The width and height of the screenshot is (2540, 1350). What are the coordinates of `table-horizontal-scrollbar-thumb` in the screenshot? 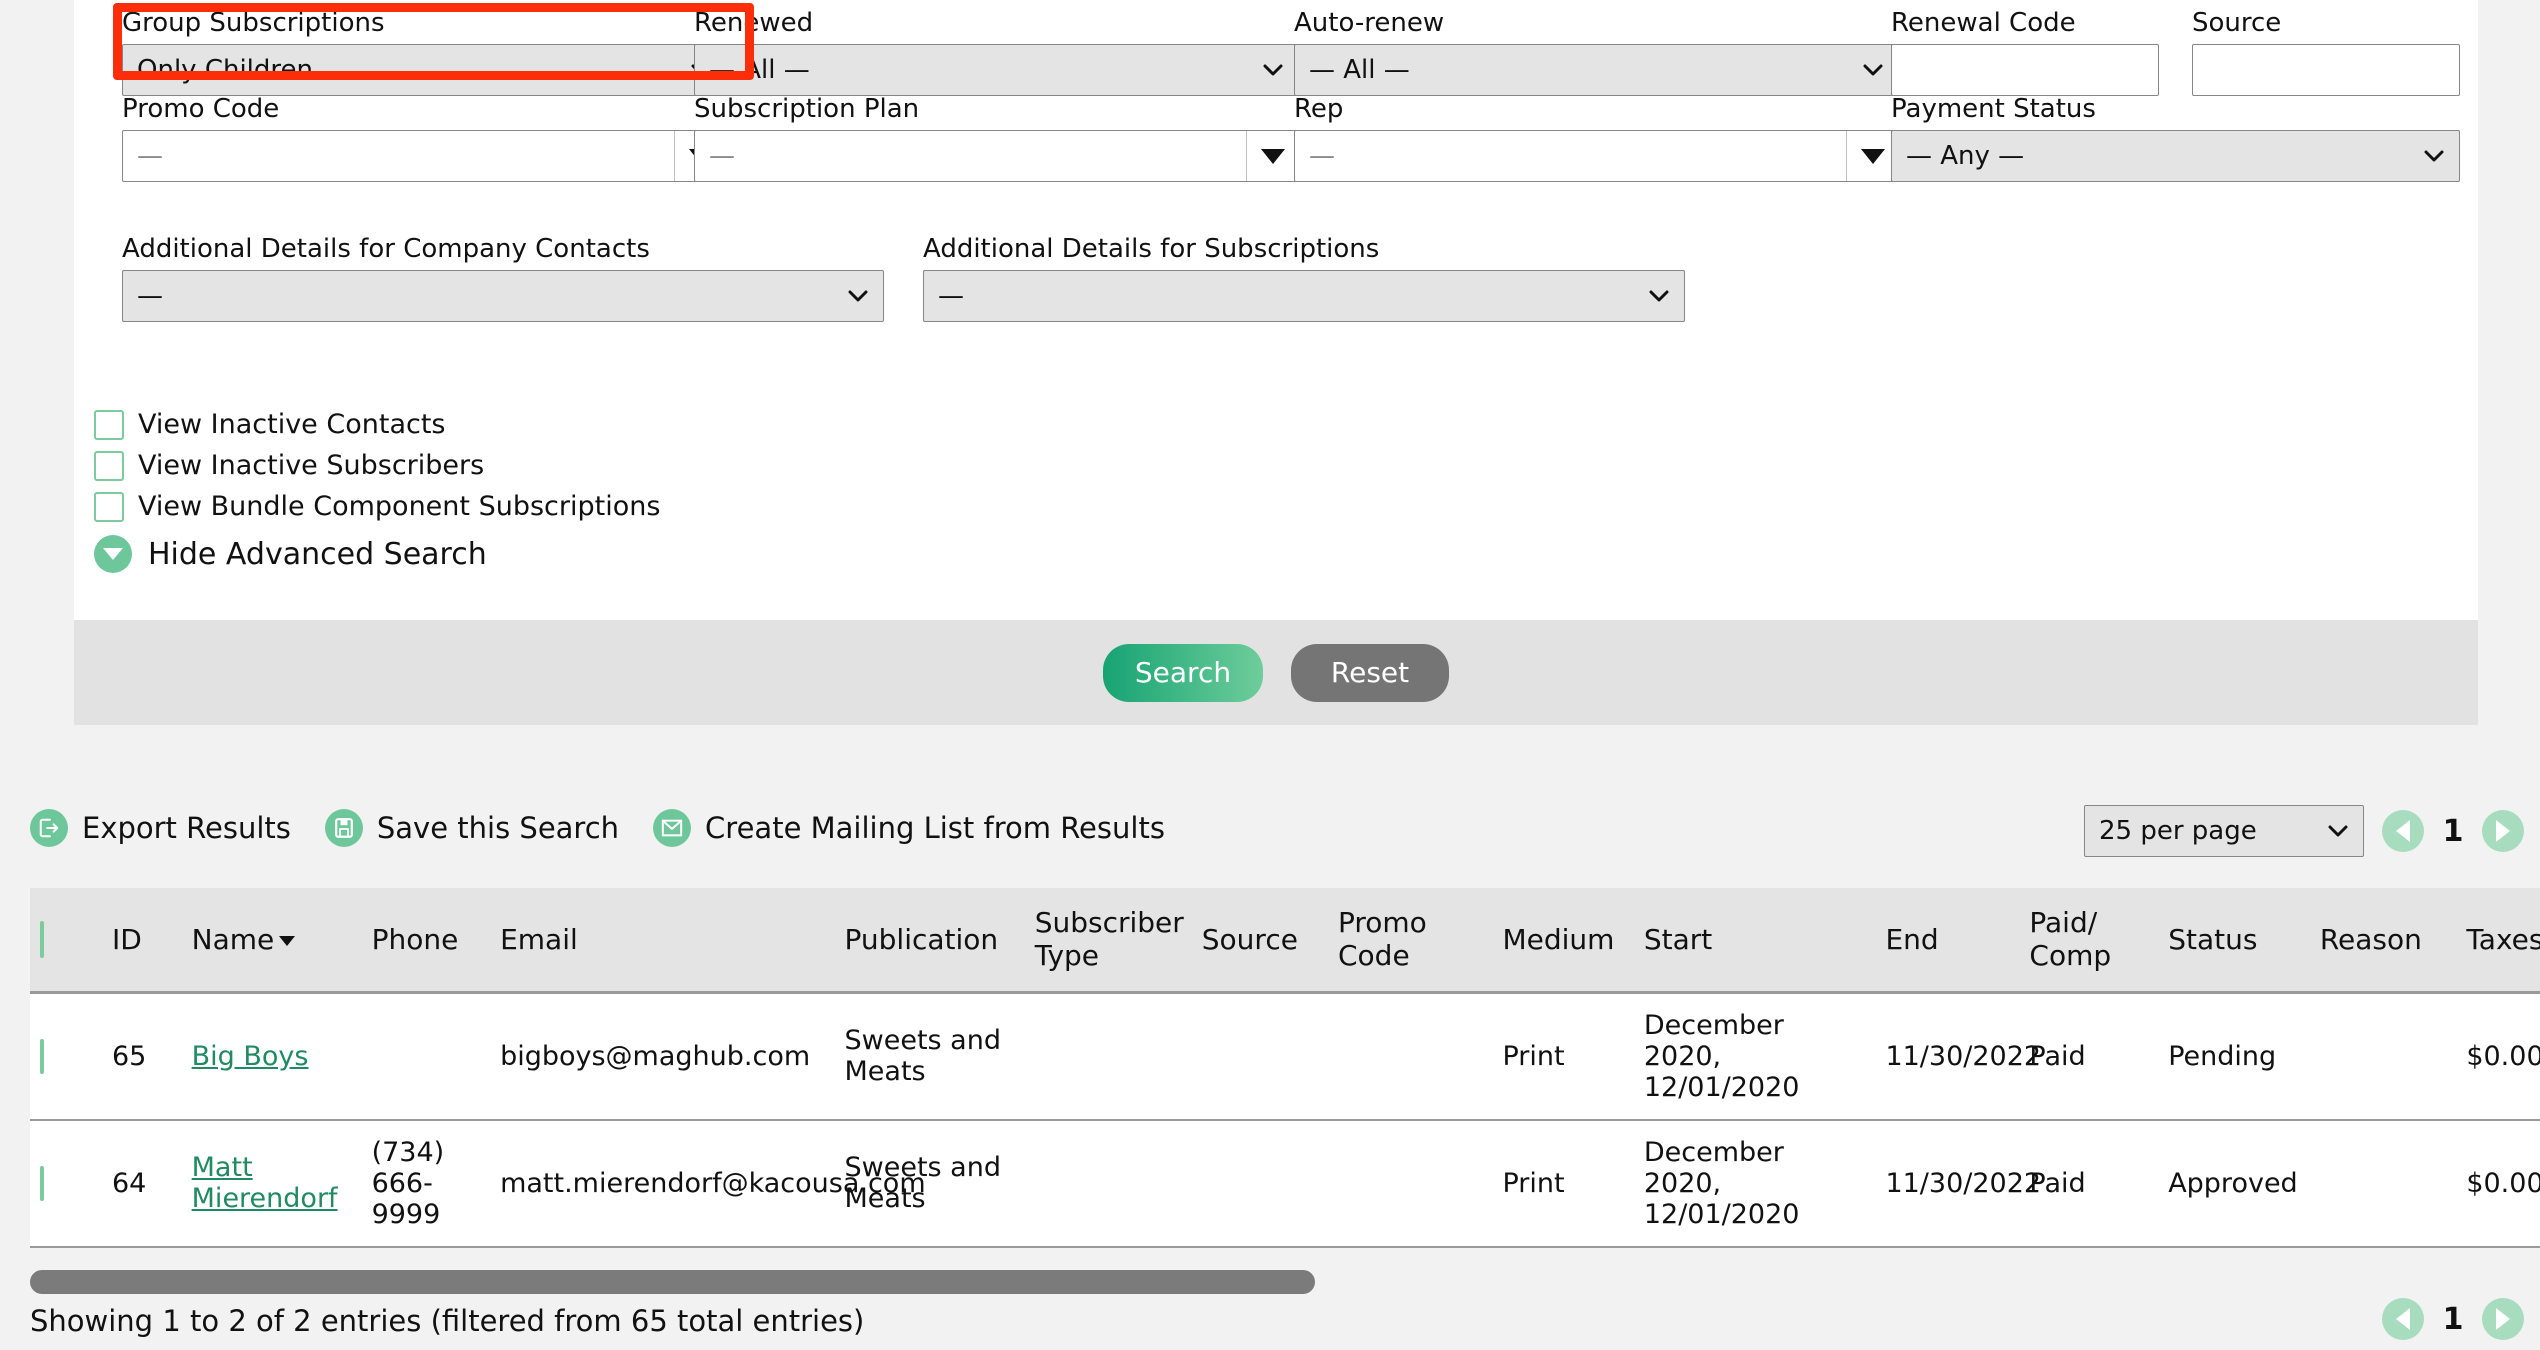 It's located at (672, 1282).